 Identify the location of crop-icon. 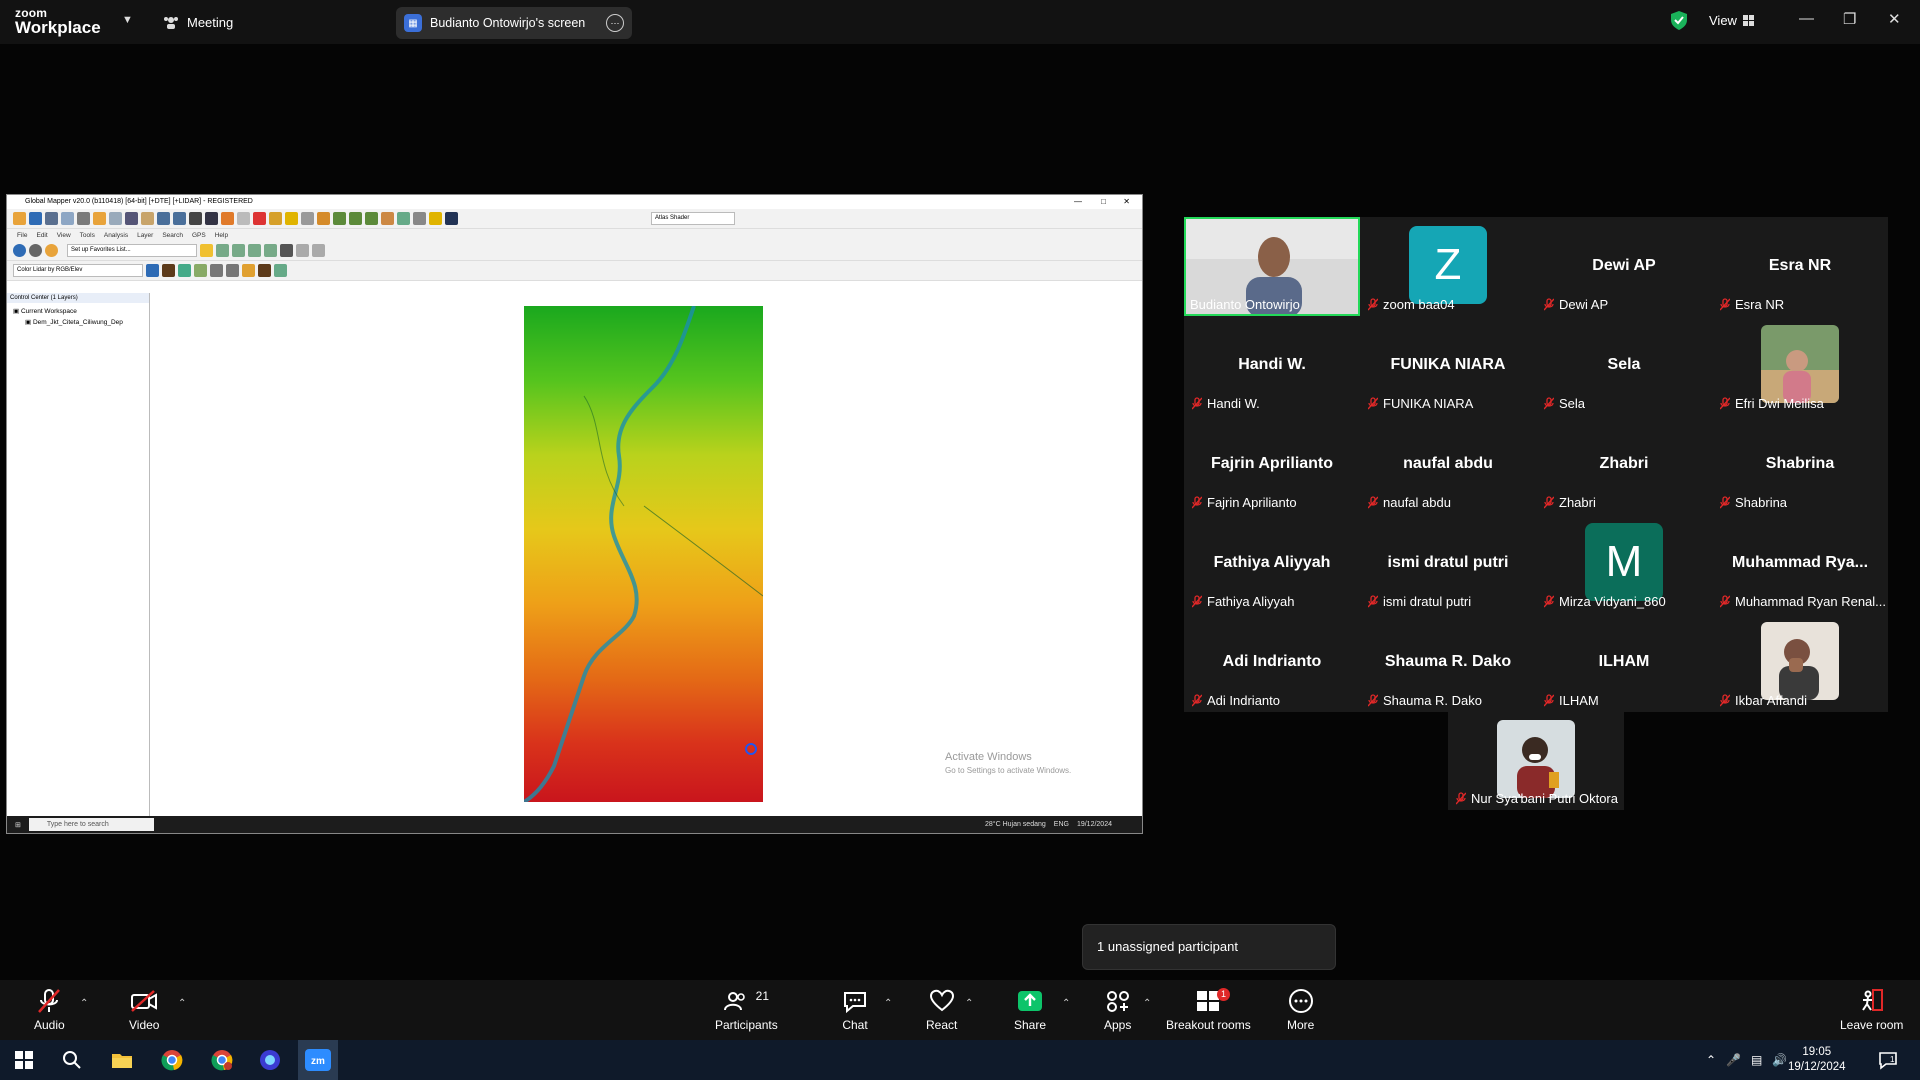
(451, 218).